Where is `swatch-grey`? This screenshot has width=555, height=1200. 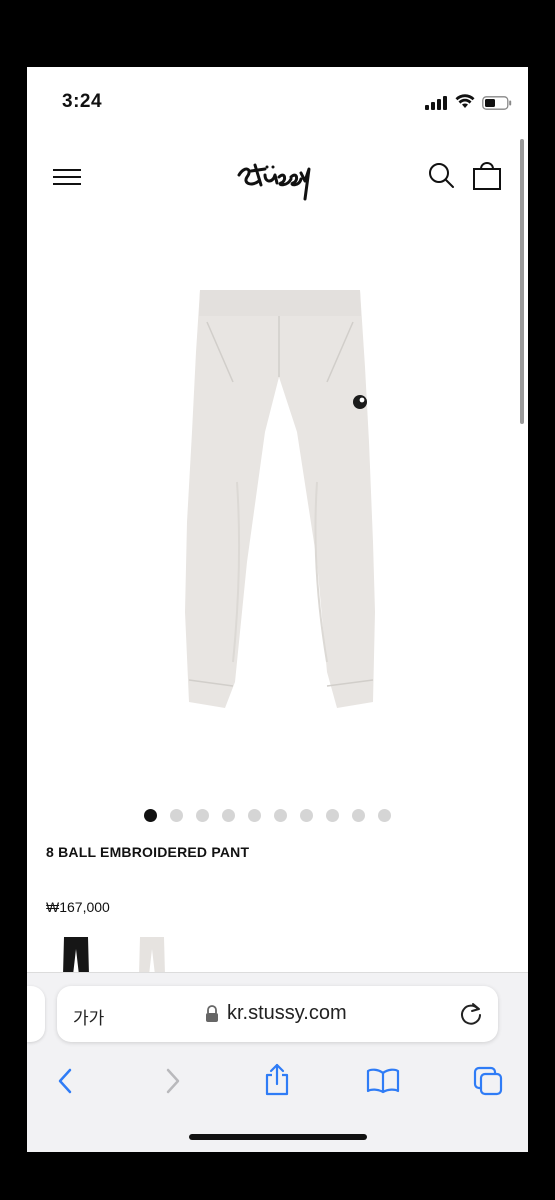
swatch-grey is located at coordinates (152, 955).